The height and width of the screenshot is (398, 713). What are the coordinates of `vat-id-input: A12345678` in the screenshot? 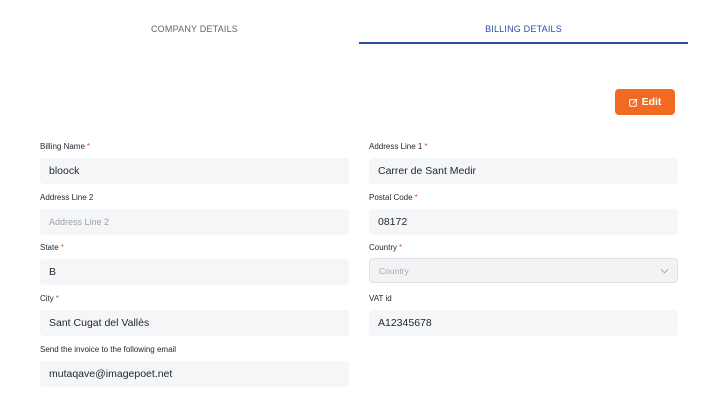 It's located at (523, 323).